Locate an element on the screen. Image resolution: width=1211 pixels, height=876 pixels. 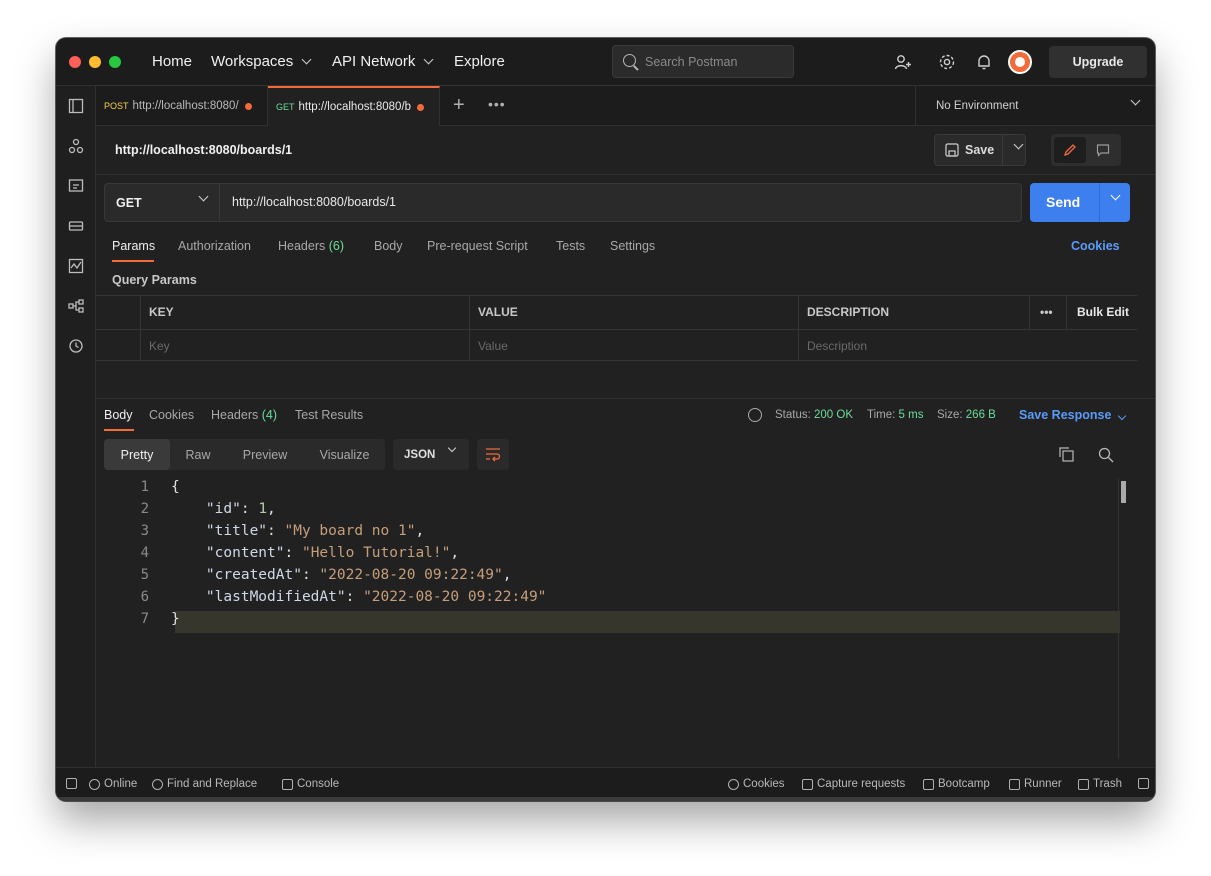
two-pane-icon is located at coordinates (1143, 783).